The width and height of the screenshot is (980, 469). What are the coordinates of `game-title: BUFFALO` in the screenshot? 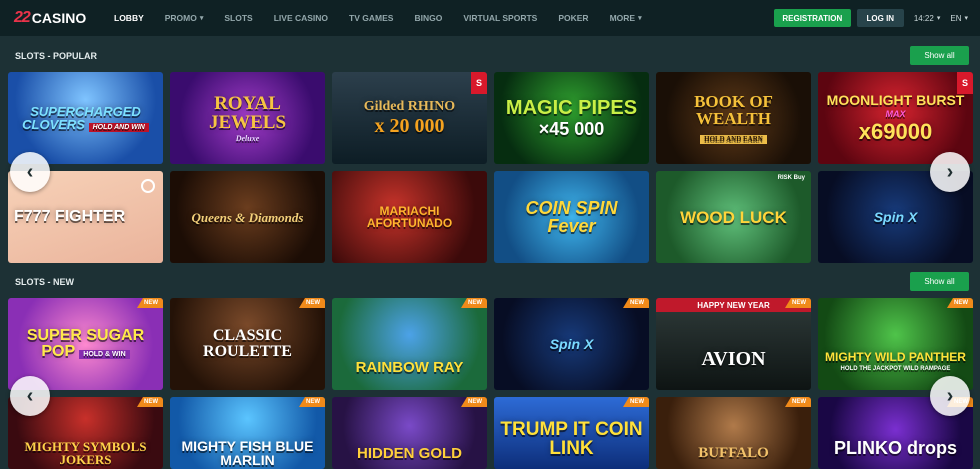 It's located at (733, 452).